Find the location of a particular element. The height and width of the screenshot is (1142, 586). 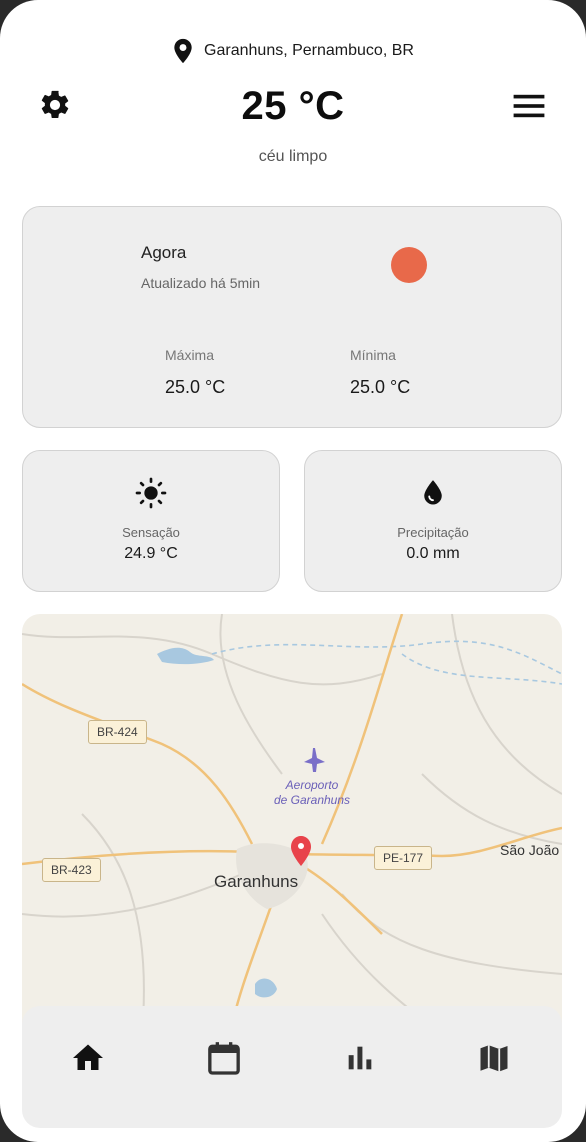

precipitation-card: Precipitação 0.0 mm is located at coordinates (433, 521).